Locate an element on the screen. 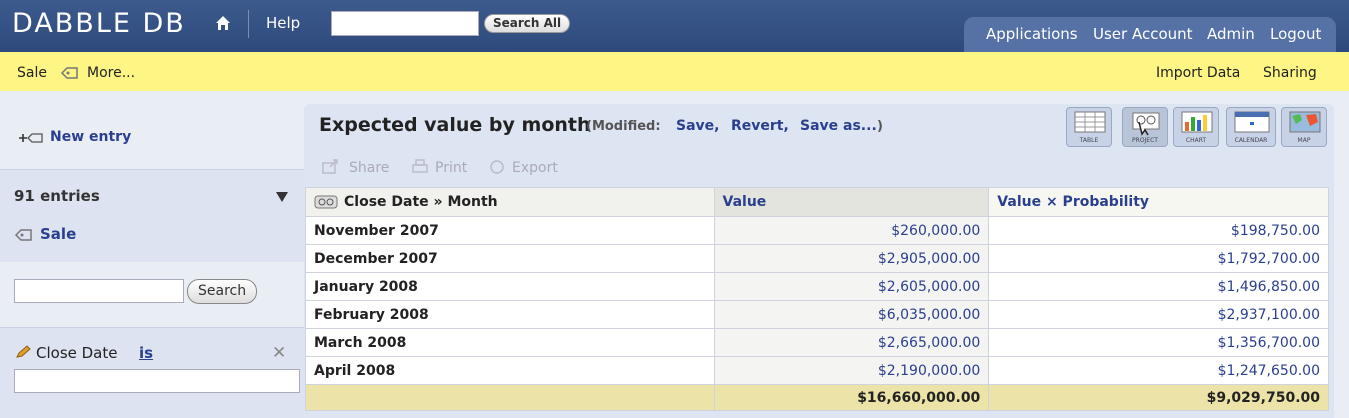 Image resolution: width=1349 pixels, height=418 pixels. project-view-caption: PROJECT is located at coordinates (1145, 140).